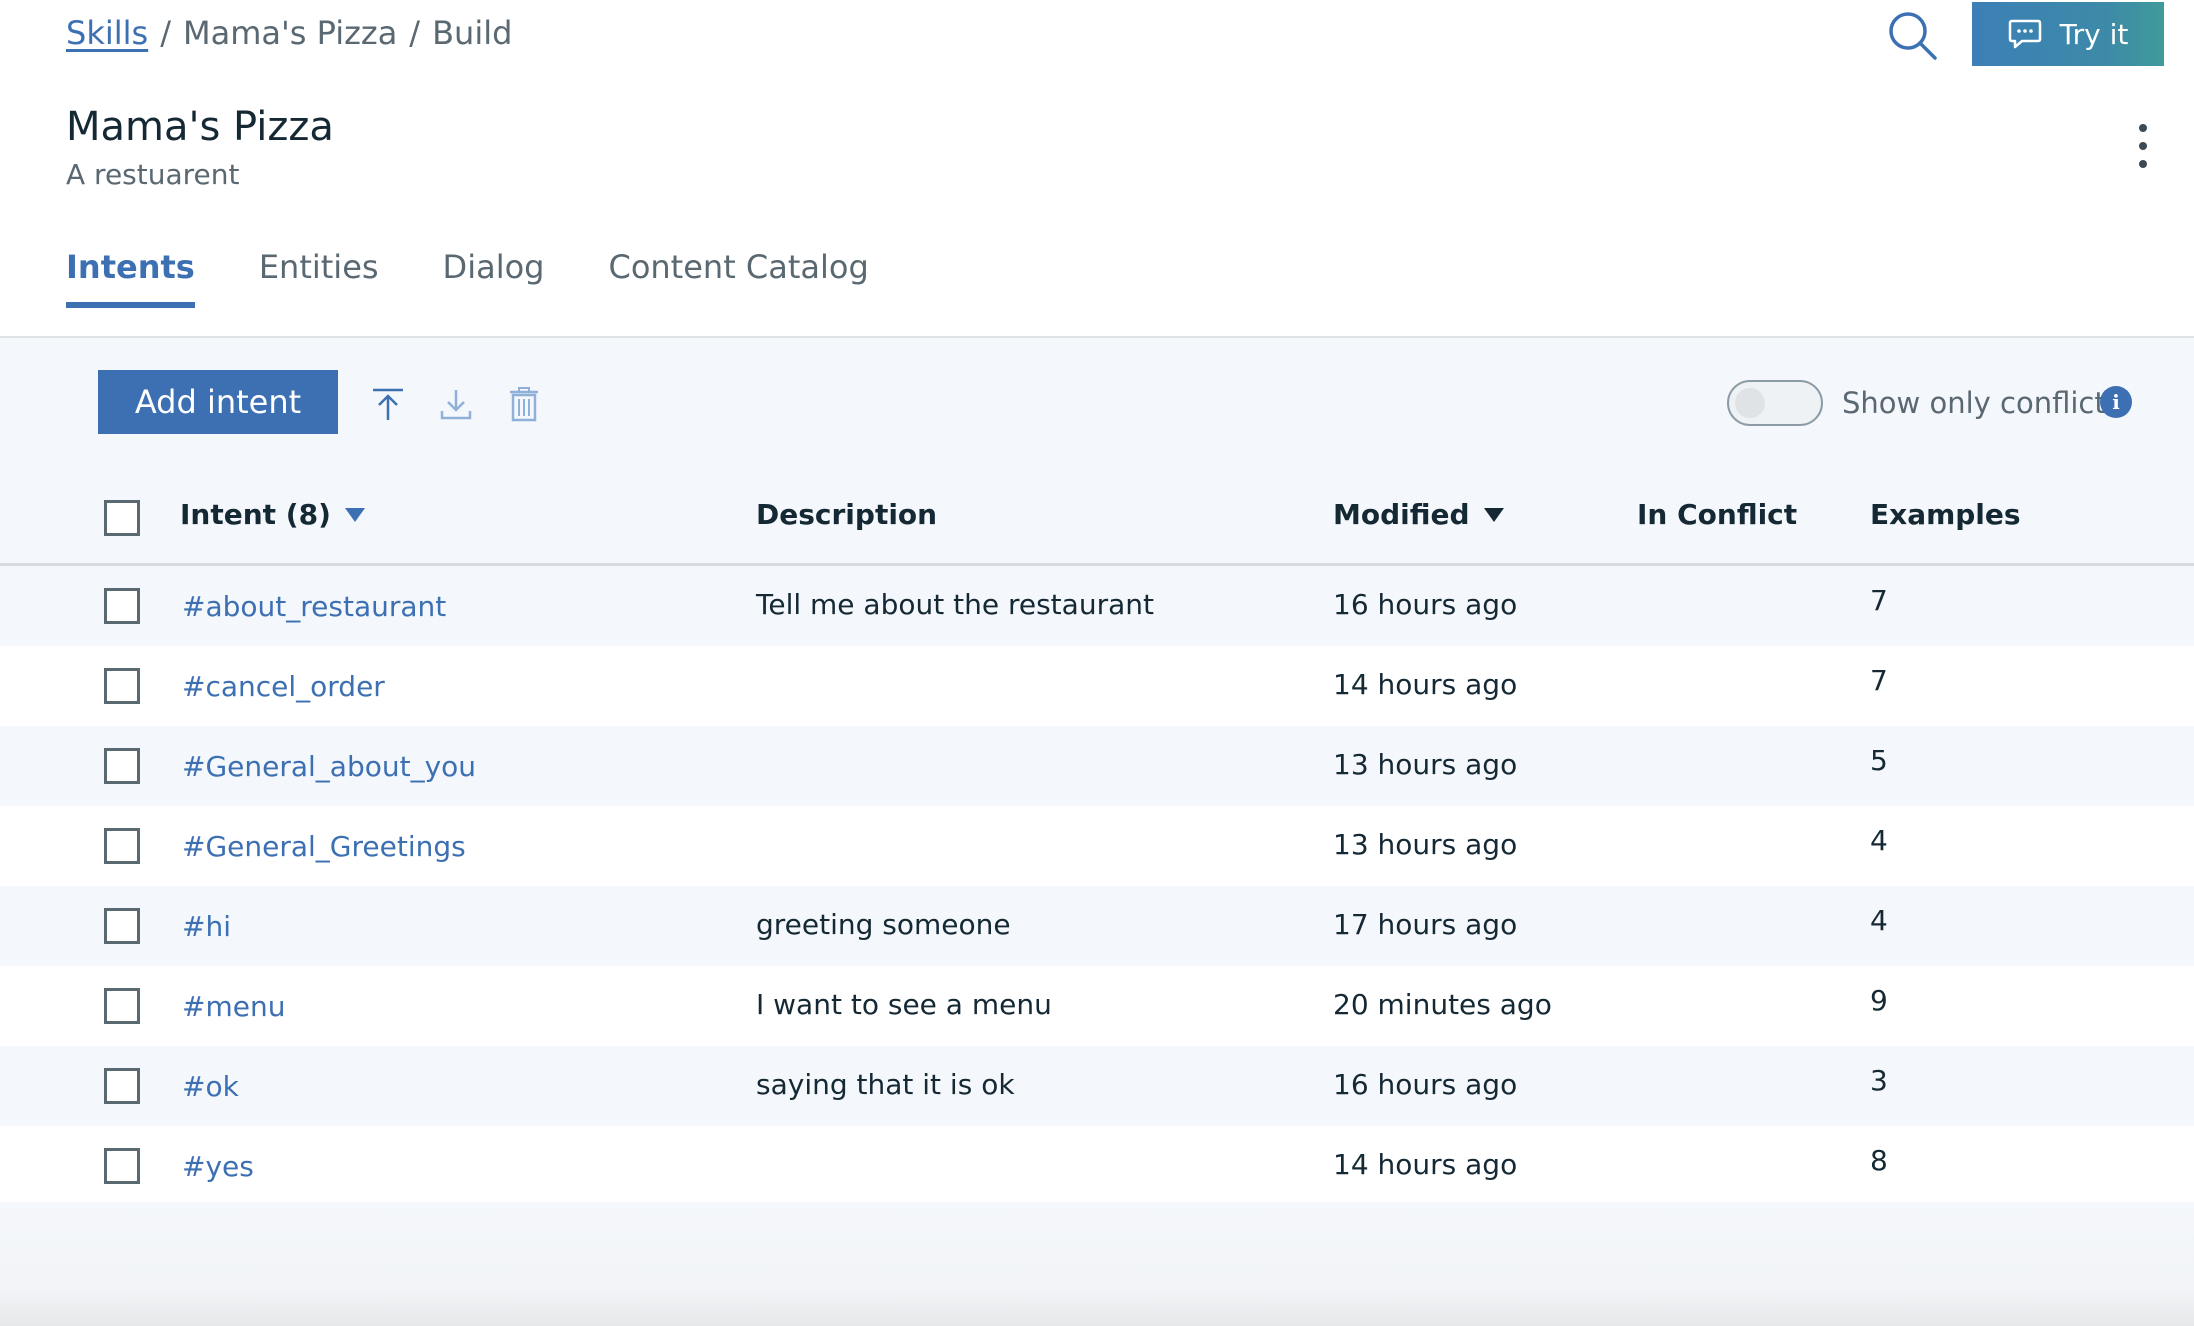  I want to click on intent-name-link: #yes, so click(218, 1166).